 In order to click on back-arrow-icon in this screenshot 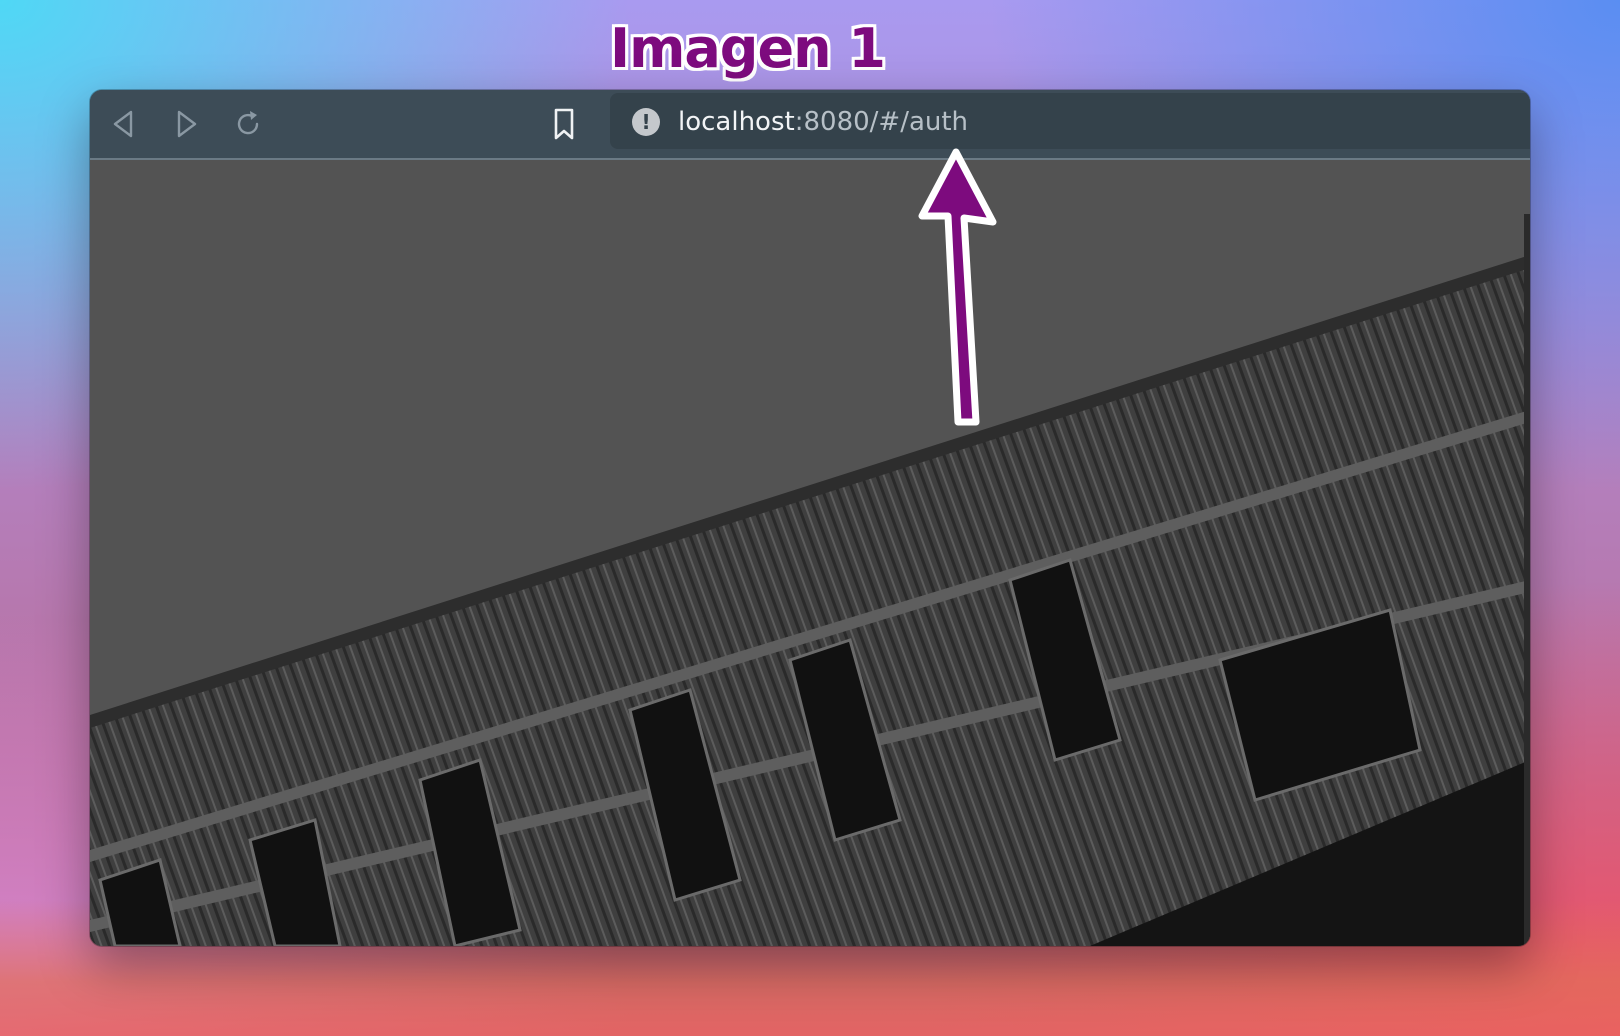, I will do `click(124, 124)`.